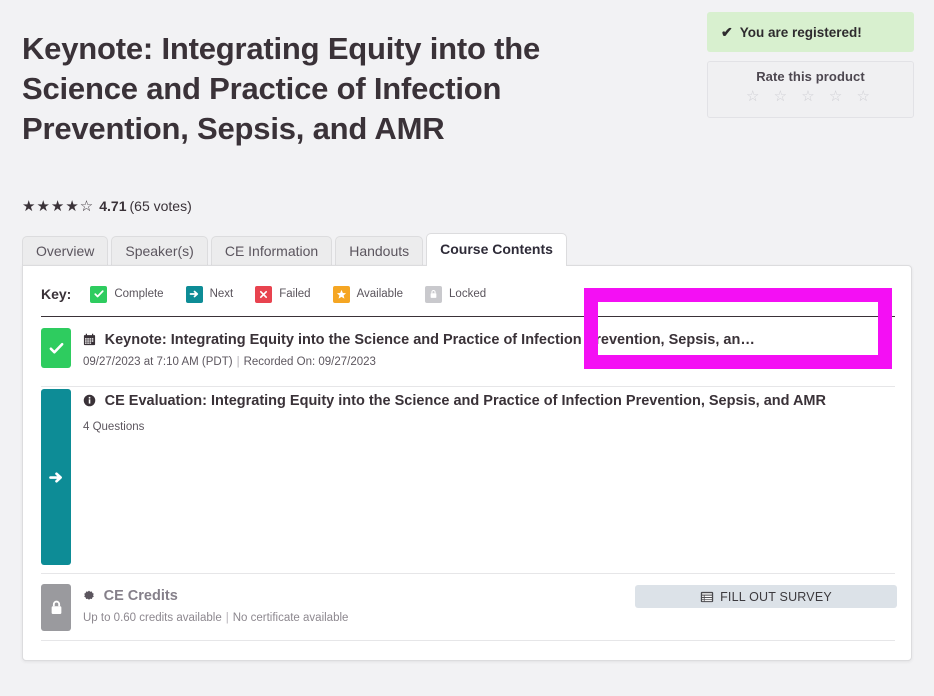 Image resolution: width=934 pixels, height=696 pixels. I want to click on check-icon: ✔, so click(727, 32).